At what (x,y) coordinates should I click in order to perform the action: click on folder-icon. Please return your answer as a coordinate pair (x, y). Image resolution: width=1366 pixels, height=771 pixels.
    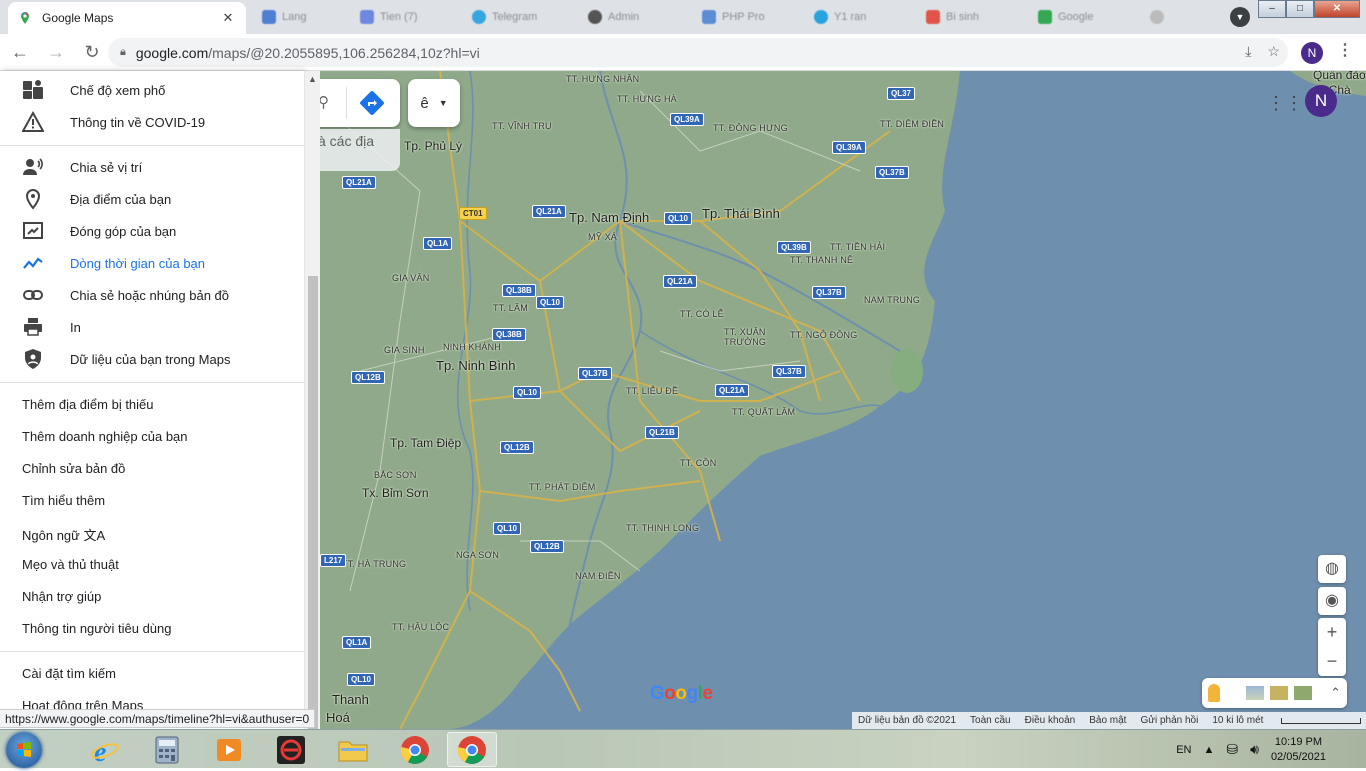
    Looking at the image, I should click on (353, 751).